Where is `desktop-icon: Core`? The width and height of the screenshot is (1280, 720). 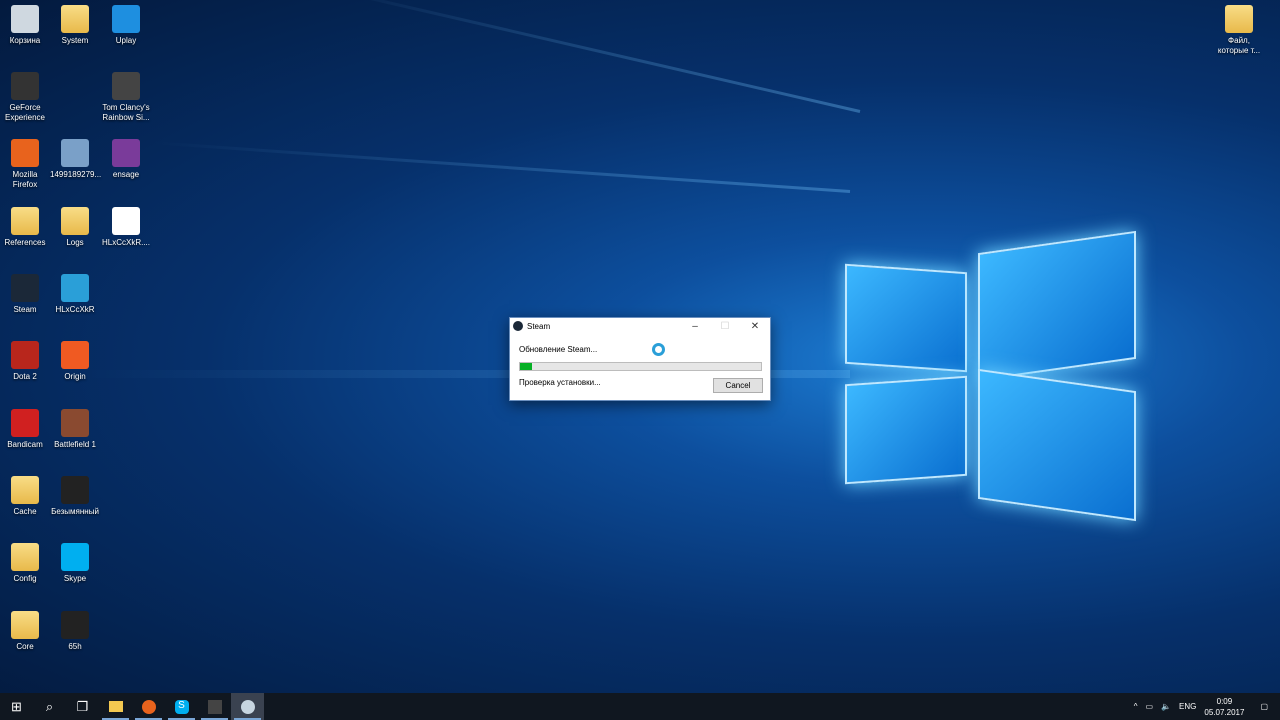
desktop-icon: Core is located at coordinates (25, 631).